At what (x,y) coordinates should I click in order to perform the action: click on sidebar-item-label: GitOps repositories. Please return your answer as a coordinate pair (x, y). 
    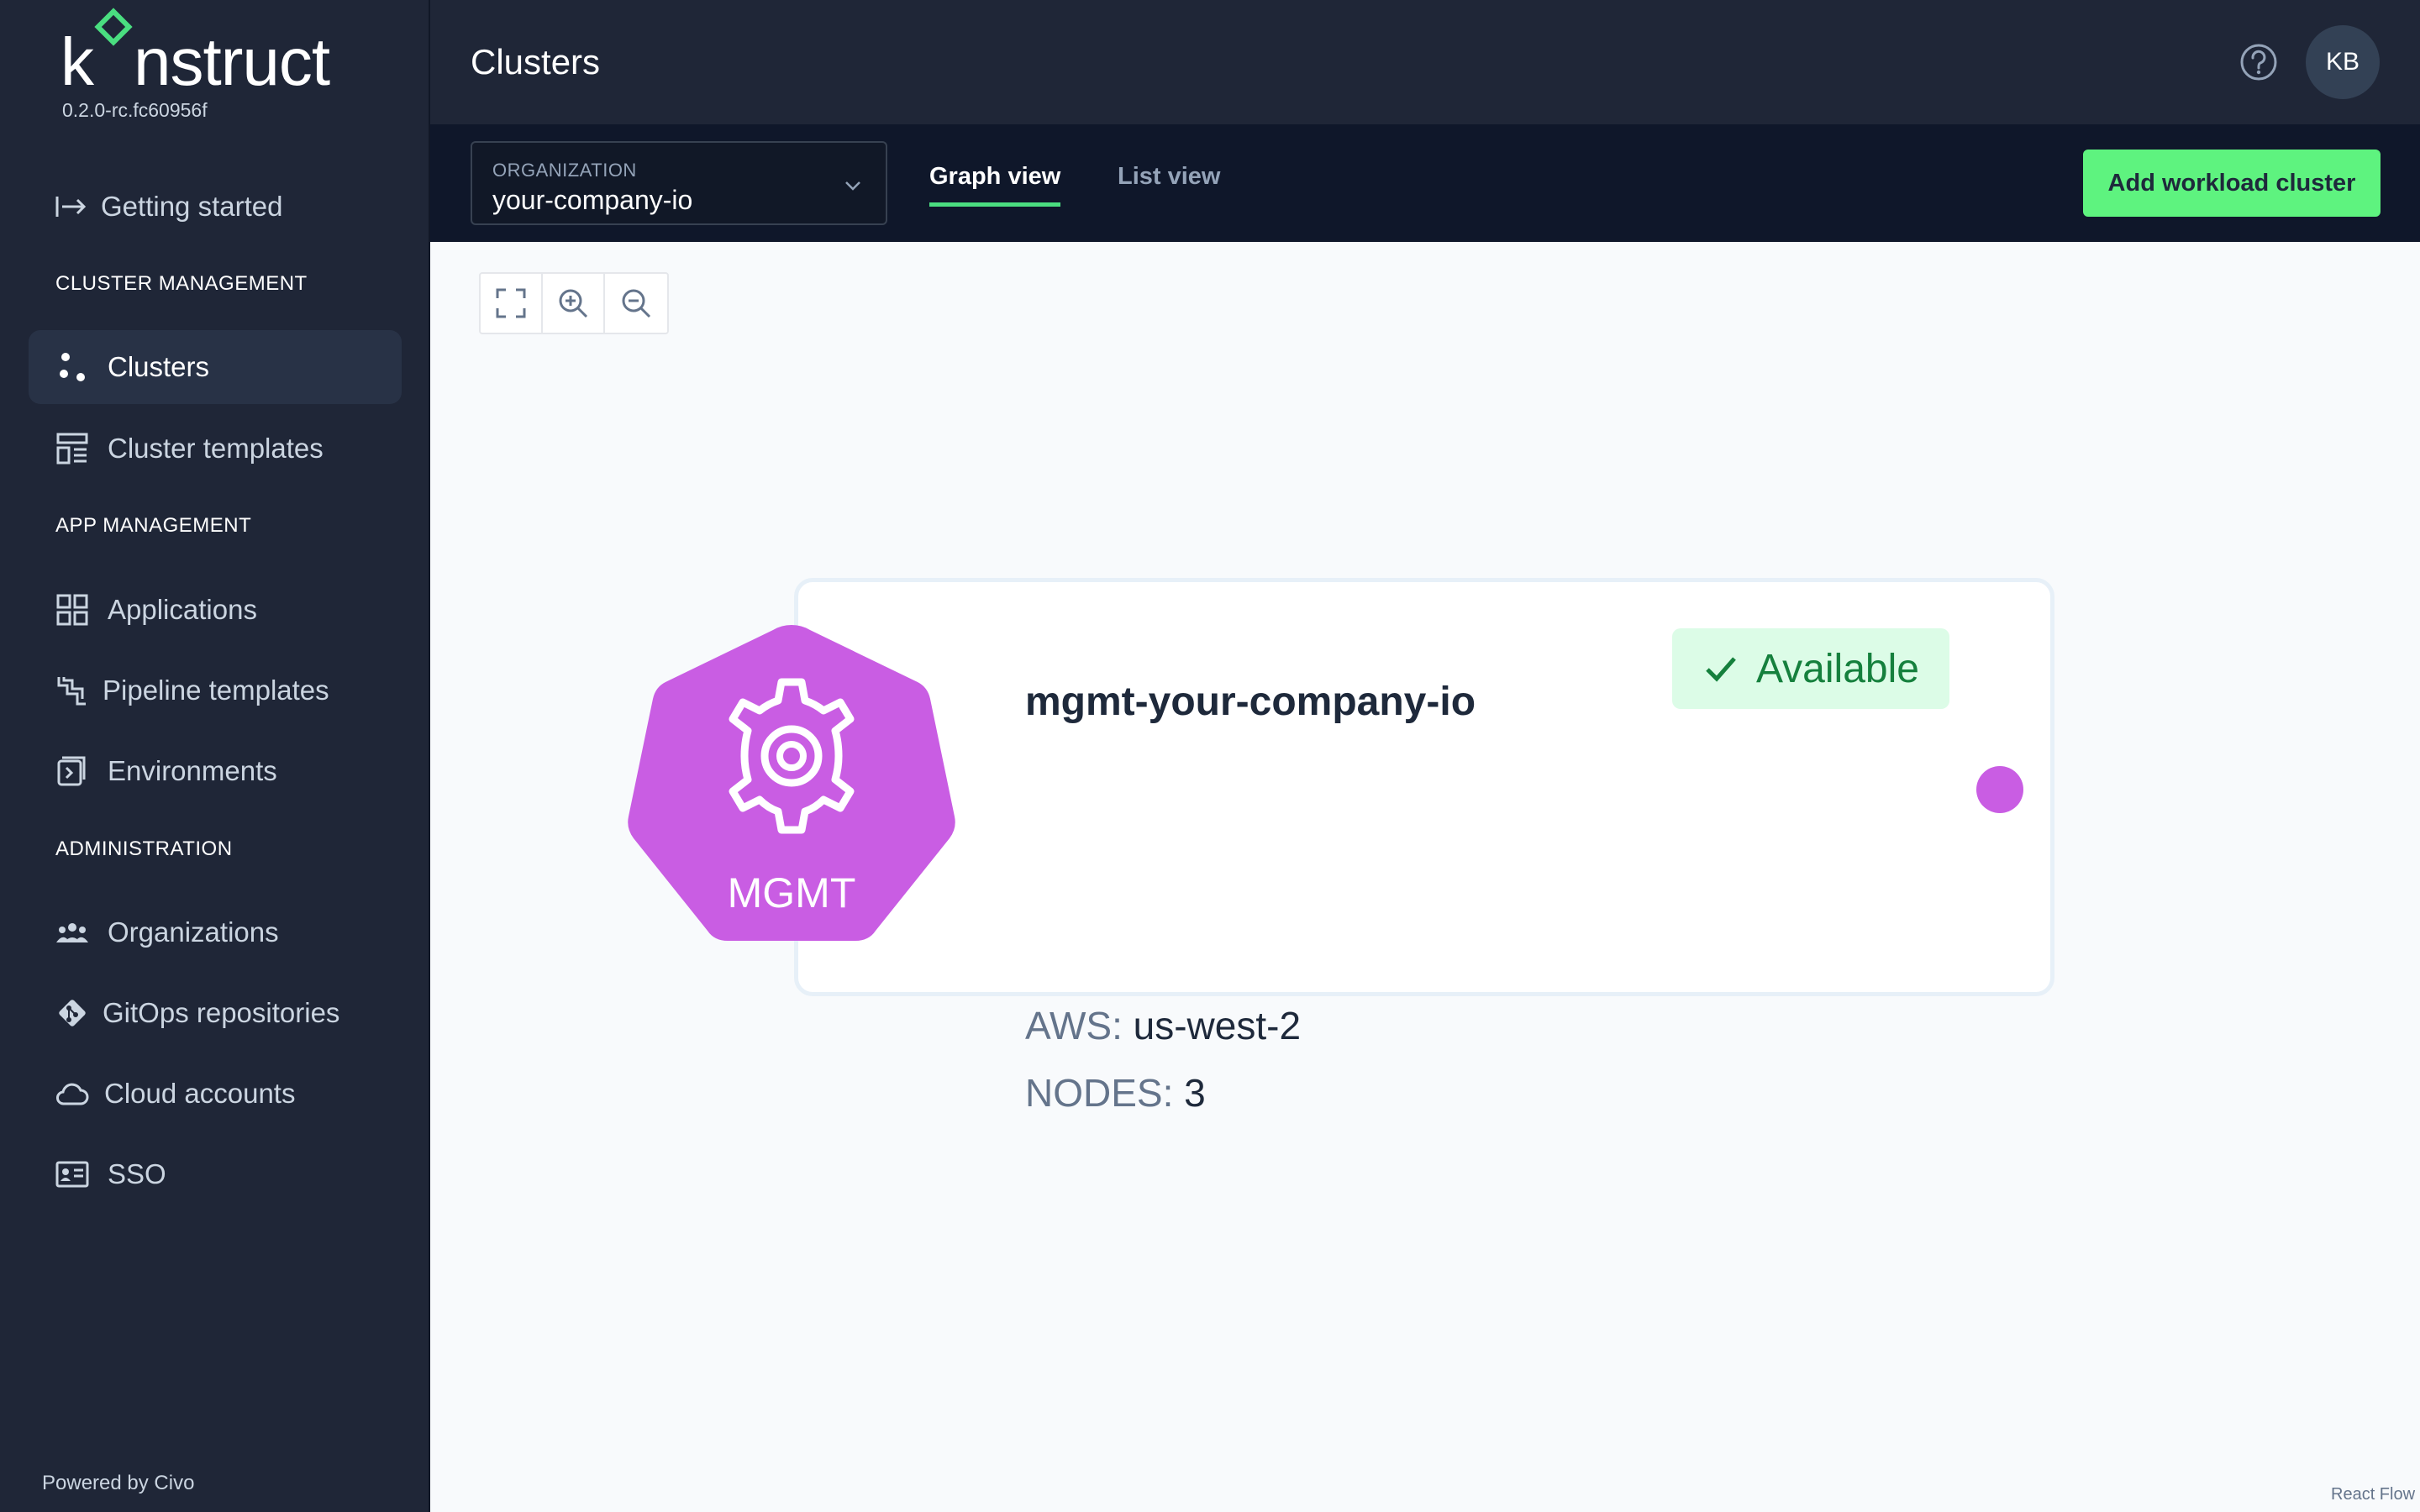
    Looking at the image, I should click on (221, 1012).